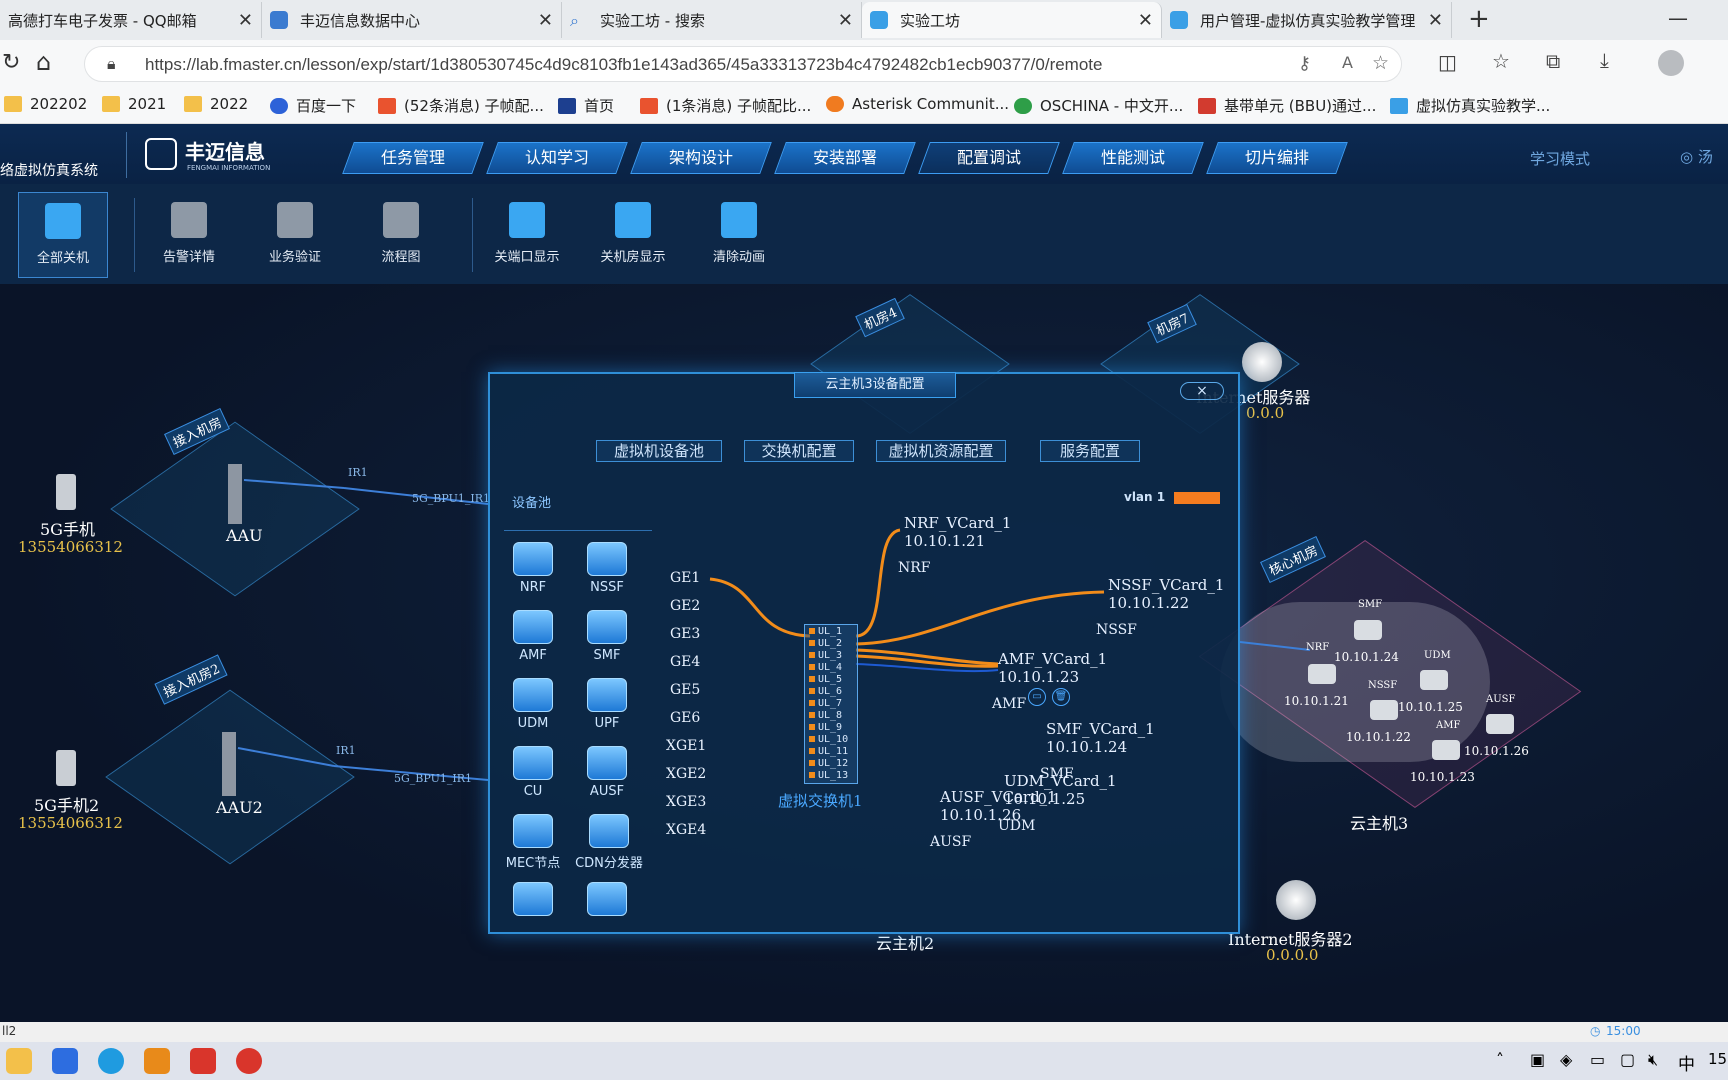 The width and height of the screenshot is (1728, 1080). What do you see at coordinates (1304, 63) in the screenshot?
I see `key-icon: ⚷` at bounding box center [1304, 63].